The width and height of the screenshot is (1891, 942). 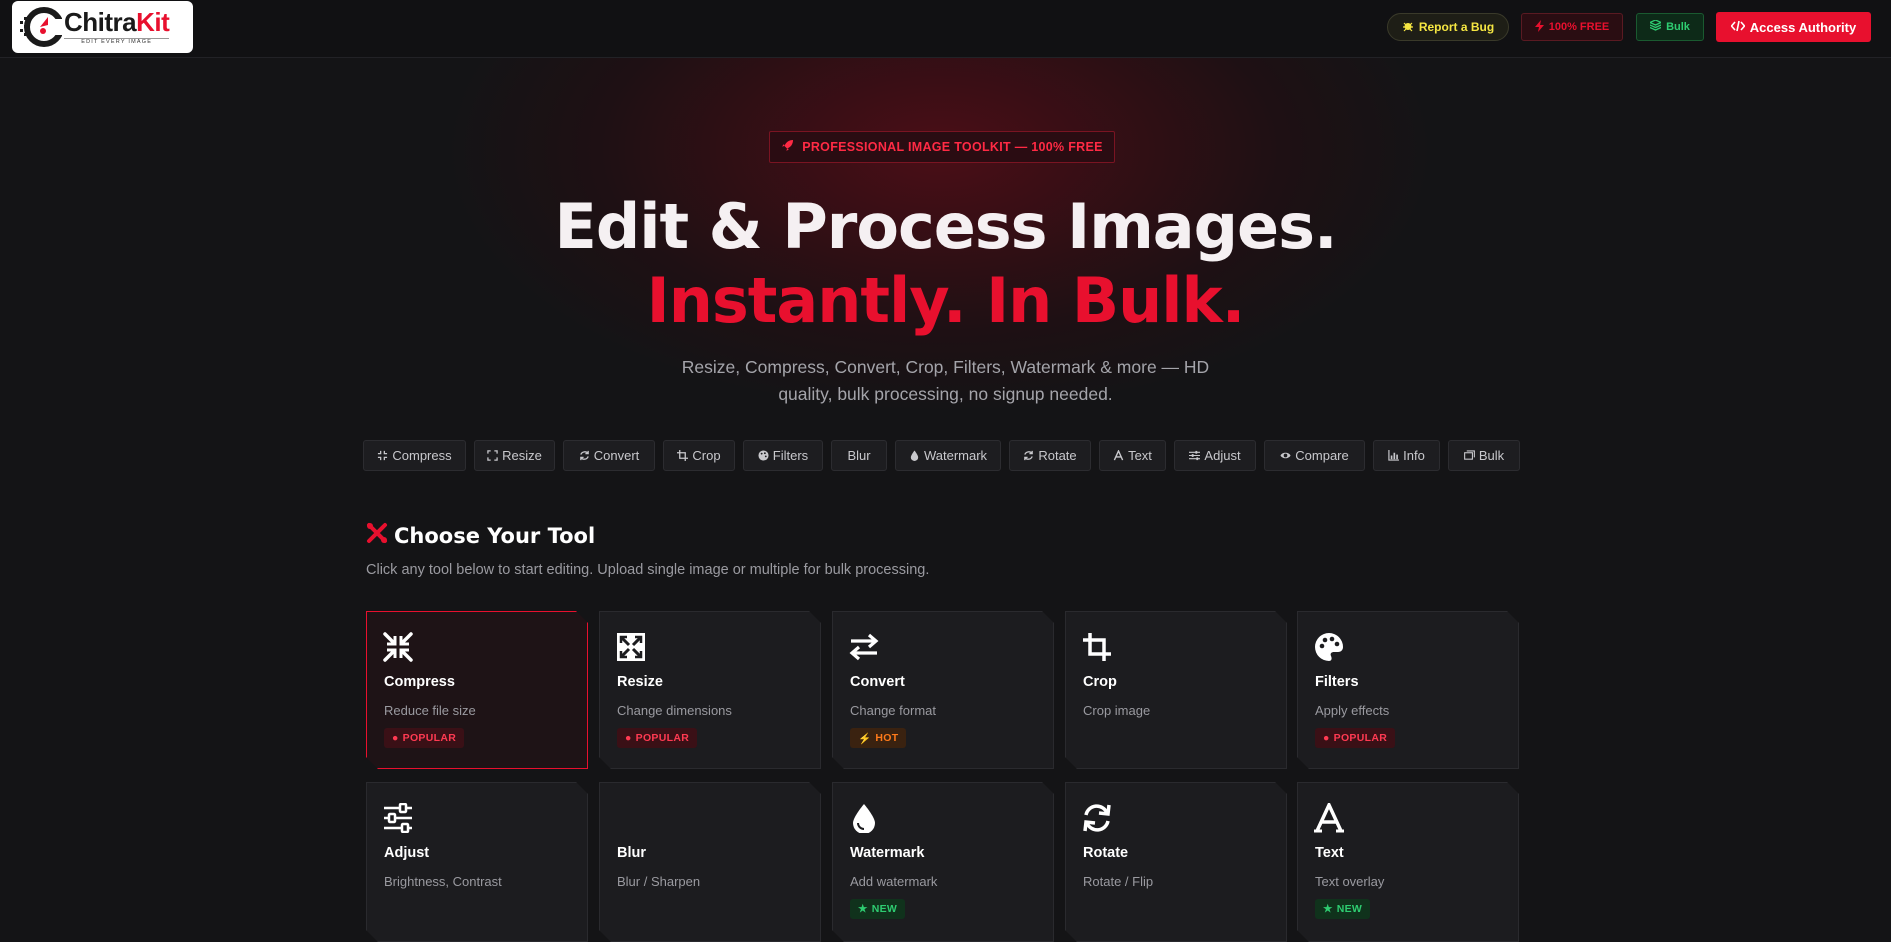 I want to click on bolt-icon: ⚡, so click(x=865, y=738).